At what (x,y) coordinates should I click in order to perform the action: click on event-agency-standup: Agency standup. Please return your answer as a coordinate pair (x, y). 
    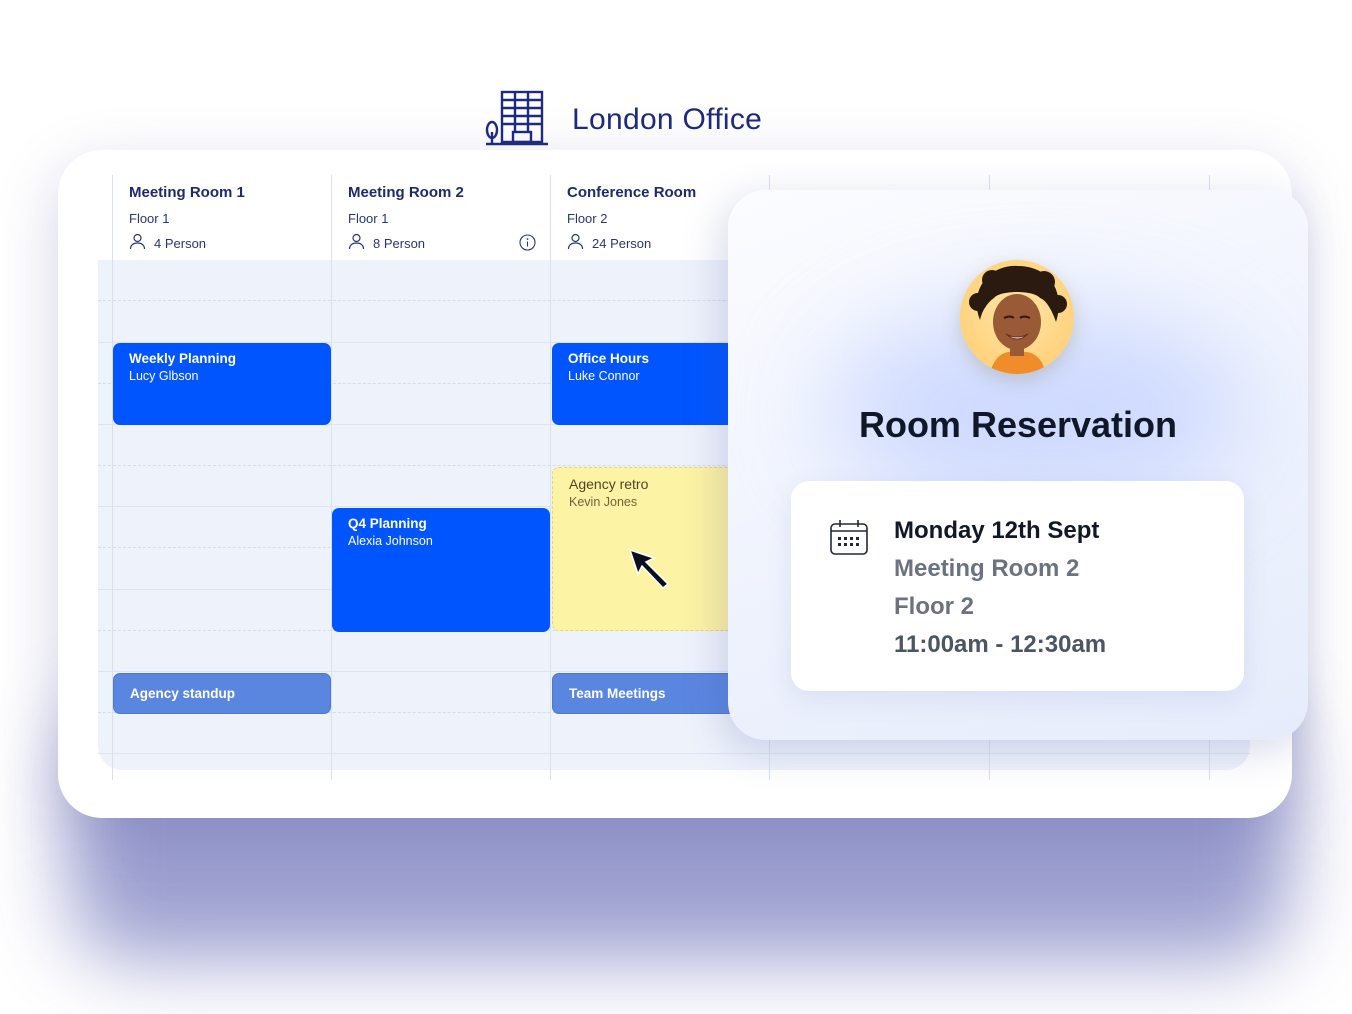
    Looking at the image, I should click on (222, 693).